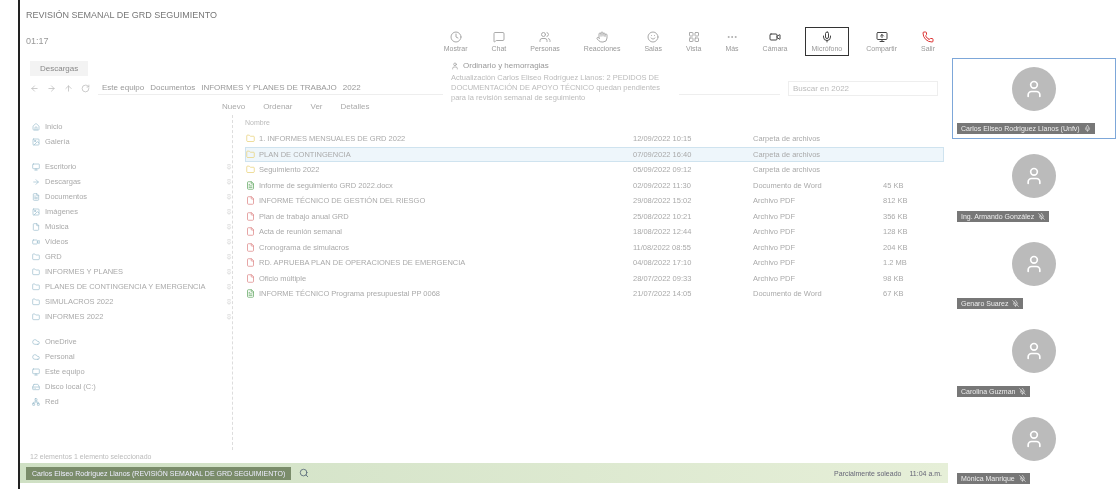  What do you see at coordinates (59, 68) in the screenshot?
I see `explorer-tab: Descargas` at bounding box center [59, 68].